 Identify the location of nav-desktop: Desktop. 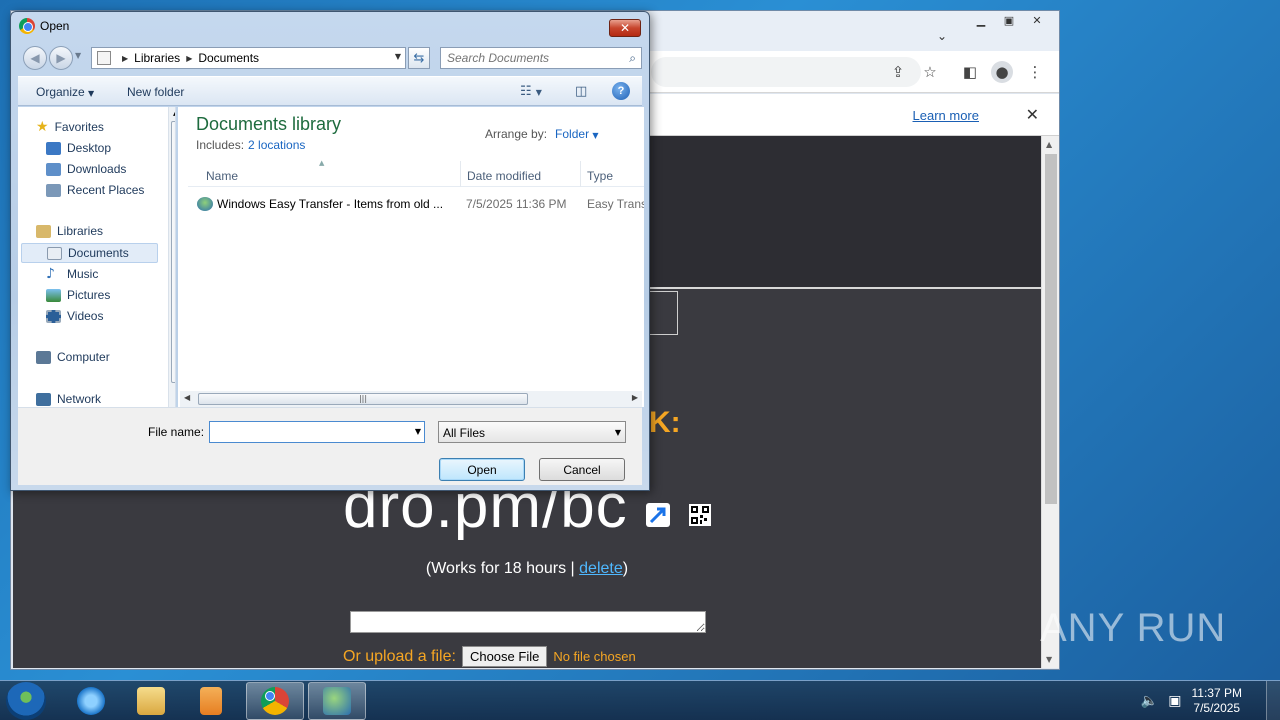
(80, 148).